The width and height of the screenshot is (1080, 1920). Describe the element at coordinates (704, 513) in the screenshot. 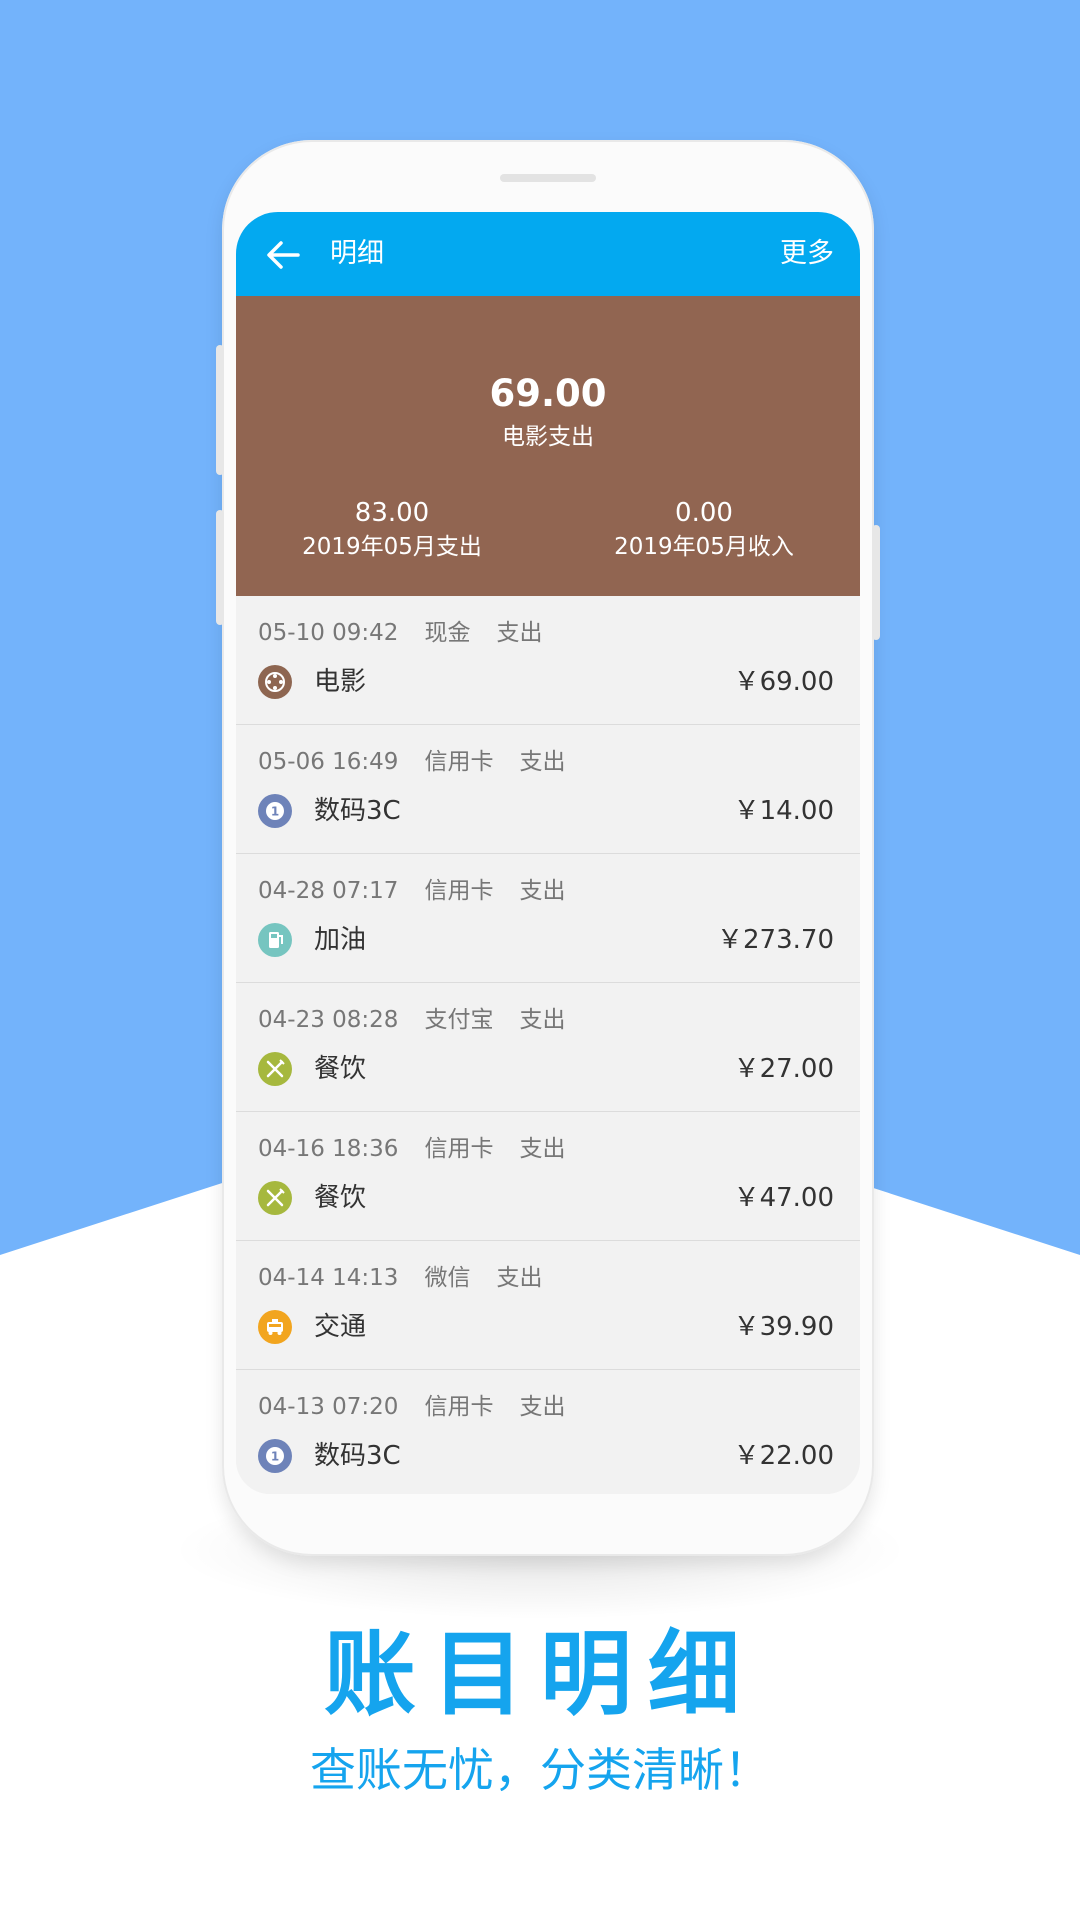

I see `month-income-value: 0.00` at that location.